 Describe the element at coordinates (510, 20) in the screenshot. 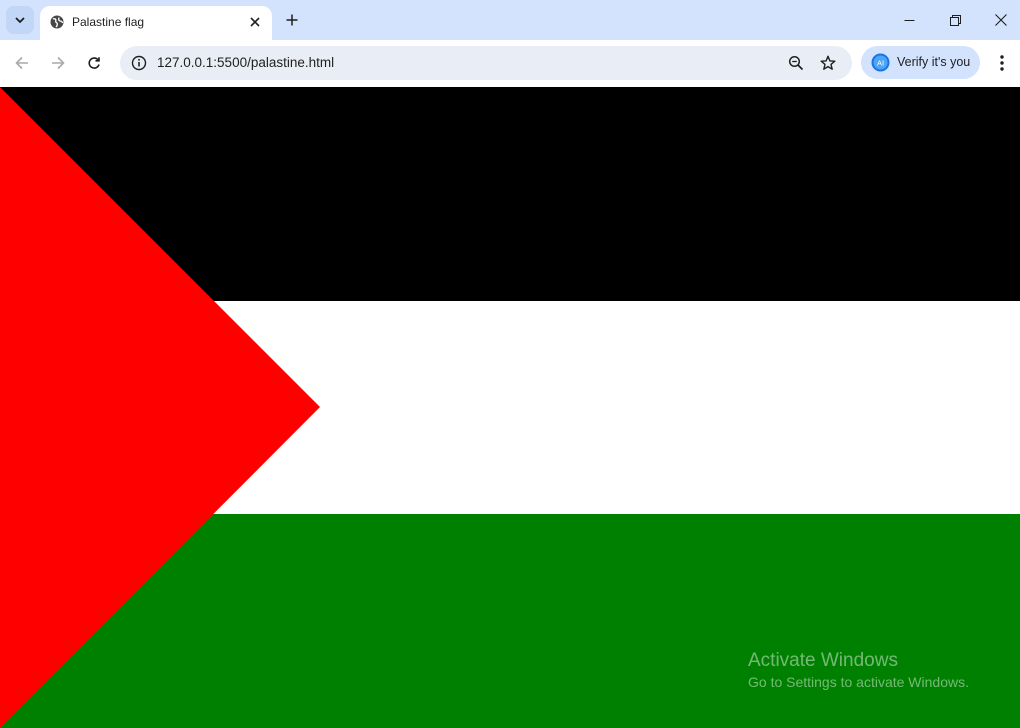

I see `tab-strip: Palastine flag` at that location.